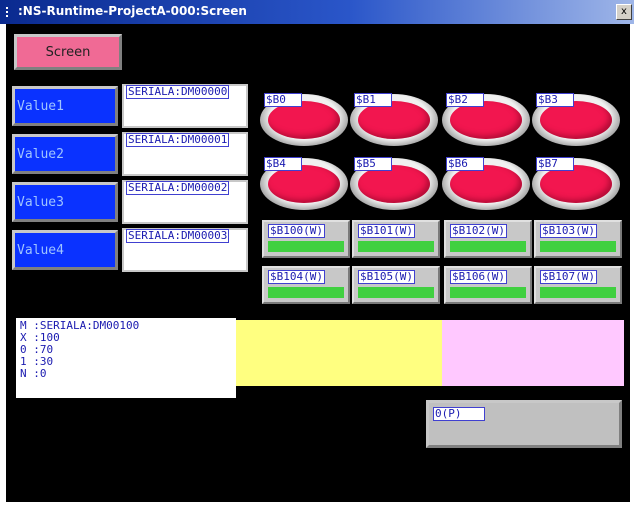  I want to click on close-button: x, so click(624, 12).